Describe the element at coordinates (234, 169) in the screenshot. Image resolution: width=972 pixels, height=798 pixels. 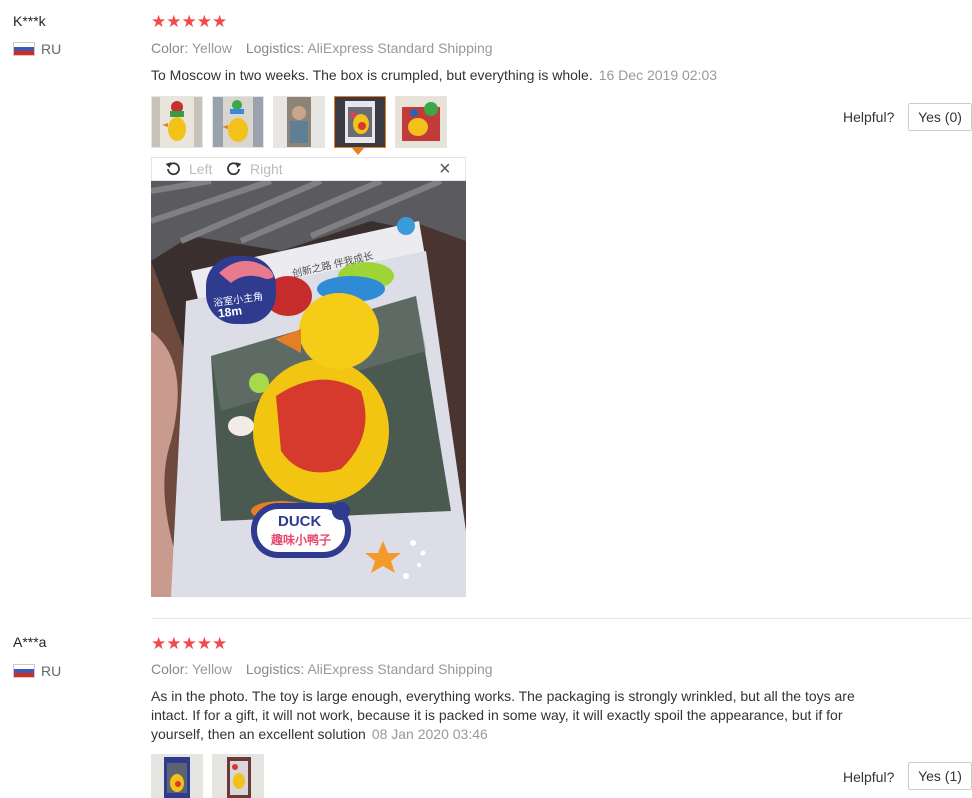
I see `rotate-right-icon` at that location.